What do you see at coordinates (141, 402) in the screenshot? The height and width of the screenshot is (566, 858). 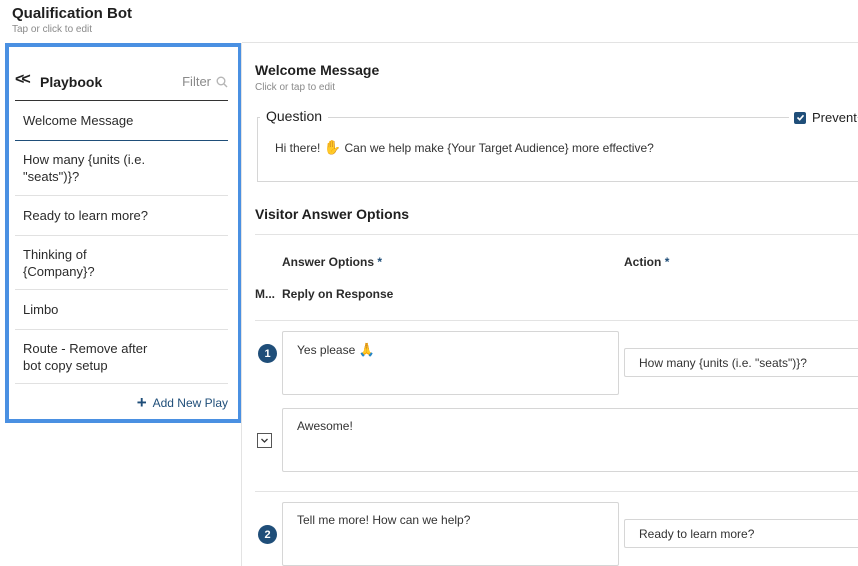 I see `plus-icon: +` at bounding box center [141, 402].